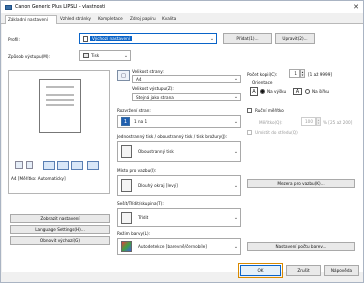 The image size is (364, 283). Describe the element at coordinates (60, 240) in the screenshot. I see `restore-defaults-button: Obnovit výchozí(G)` at that location.